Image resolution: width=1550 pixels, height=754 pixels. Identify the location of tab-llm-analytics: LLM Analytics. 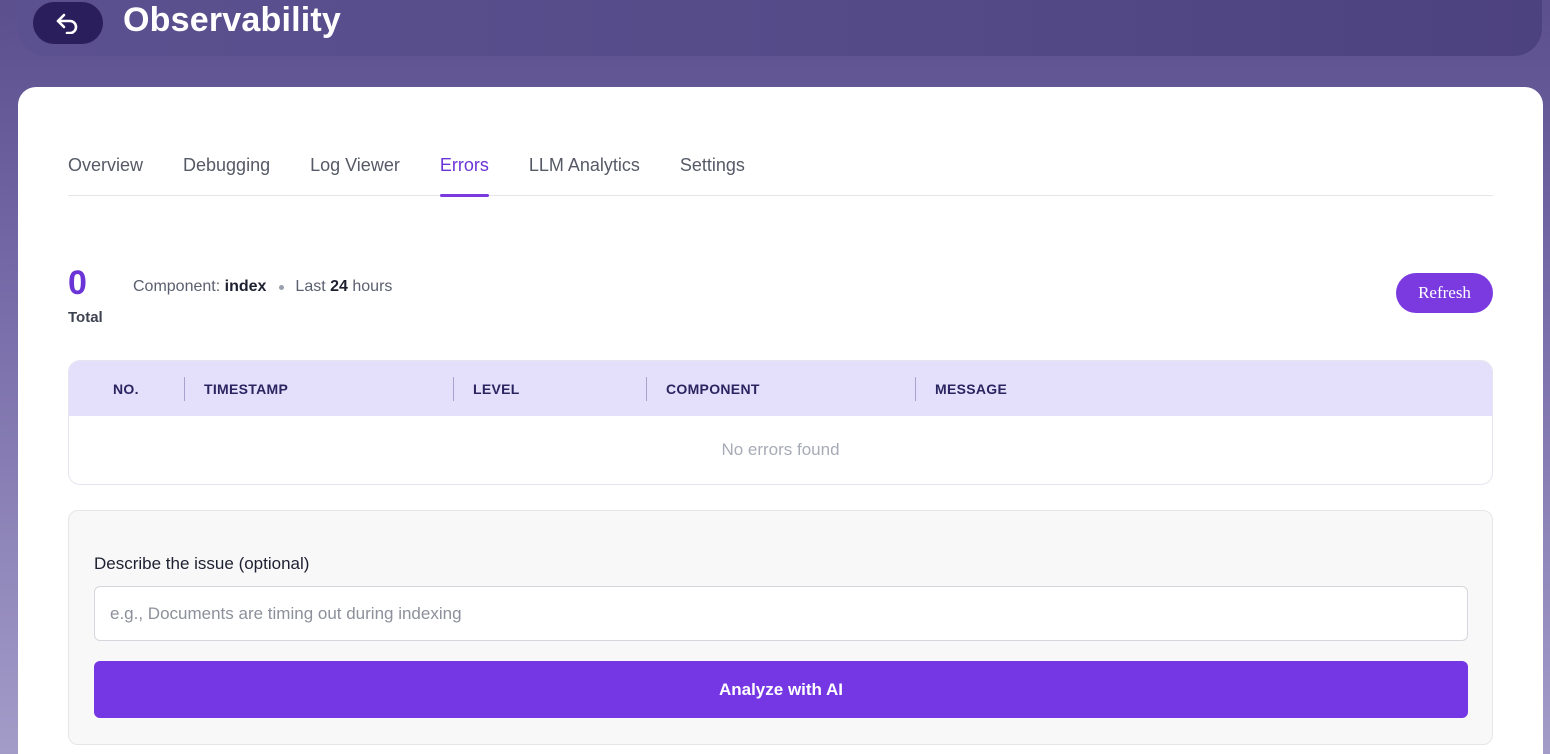
(584, 167).